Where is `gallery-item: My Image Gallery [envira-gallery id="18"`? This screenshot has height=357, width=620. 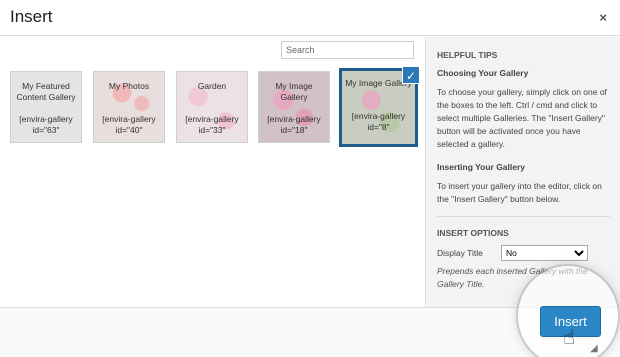 gallery-item: My Image Gallery [envira-gallery id="18" is located at coordinates (294, 107).